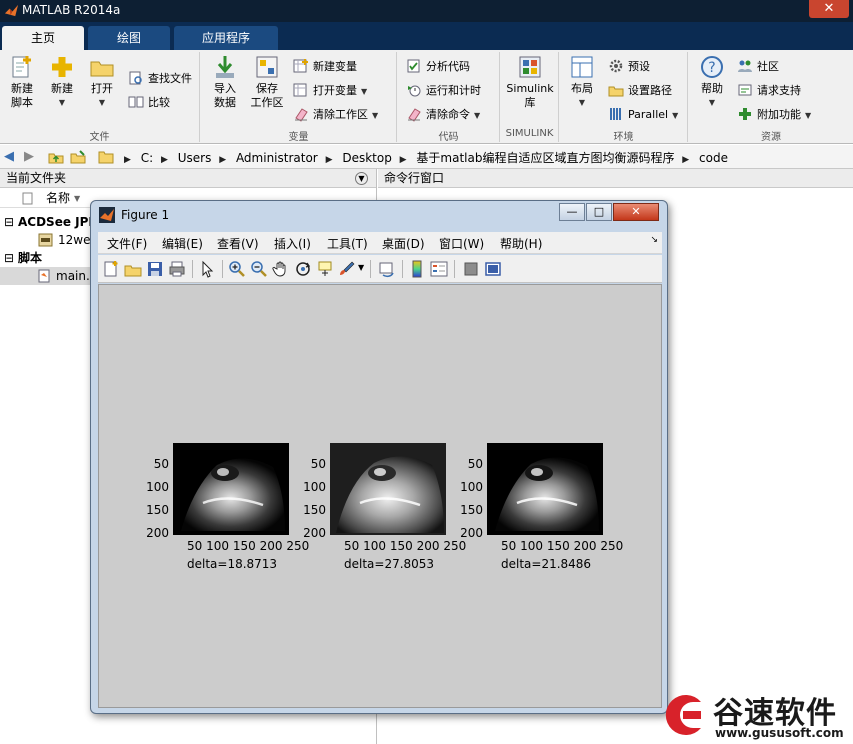  What do you see at coordinates (572, 212) in the screenshot?
I see `minimize-button: —` at bounding box center [572, 212].